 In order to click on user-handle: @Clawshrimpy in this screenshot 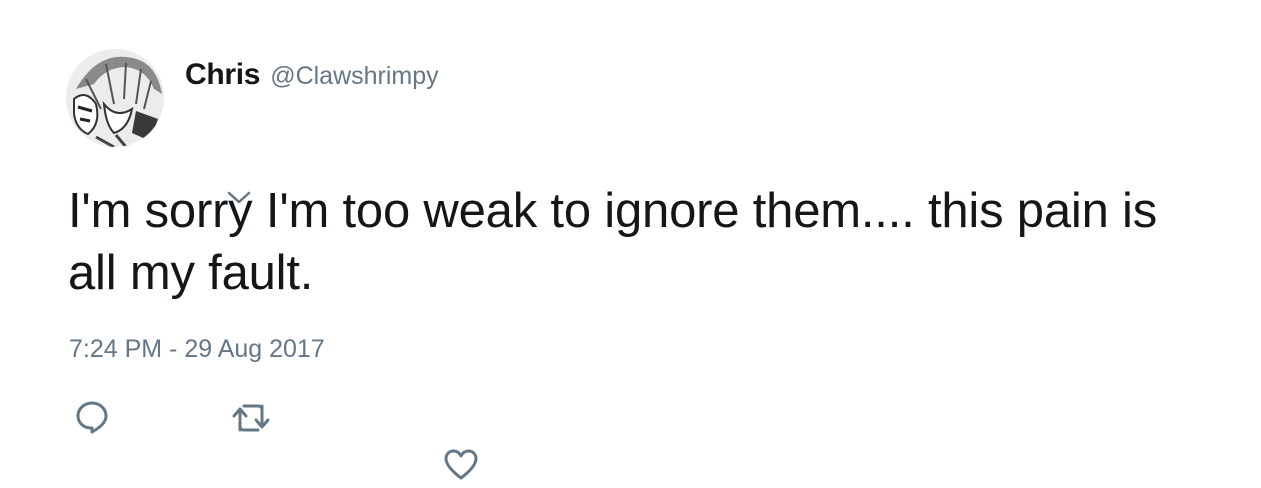, I will do `click(354, 76)`.